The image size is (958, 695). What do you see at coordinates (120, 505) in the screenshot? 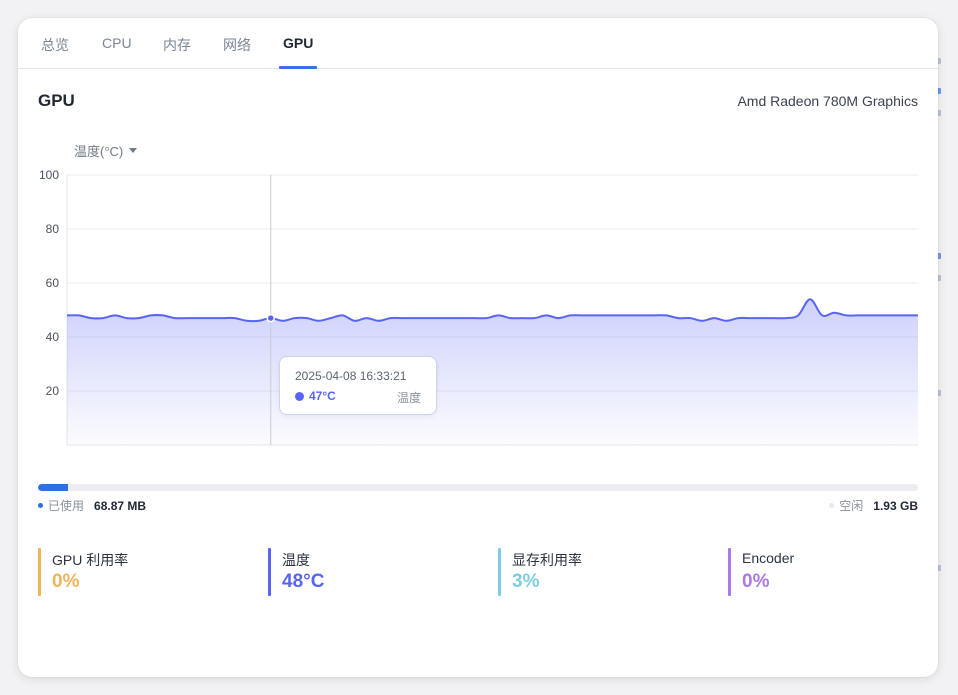
I see `memory-used-value: 68.87 MB` at bounding box center [120, 505].